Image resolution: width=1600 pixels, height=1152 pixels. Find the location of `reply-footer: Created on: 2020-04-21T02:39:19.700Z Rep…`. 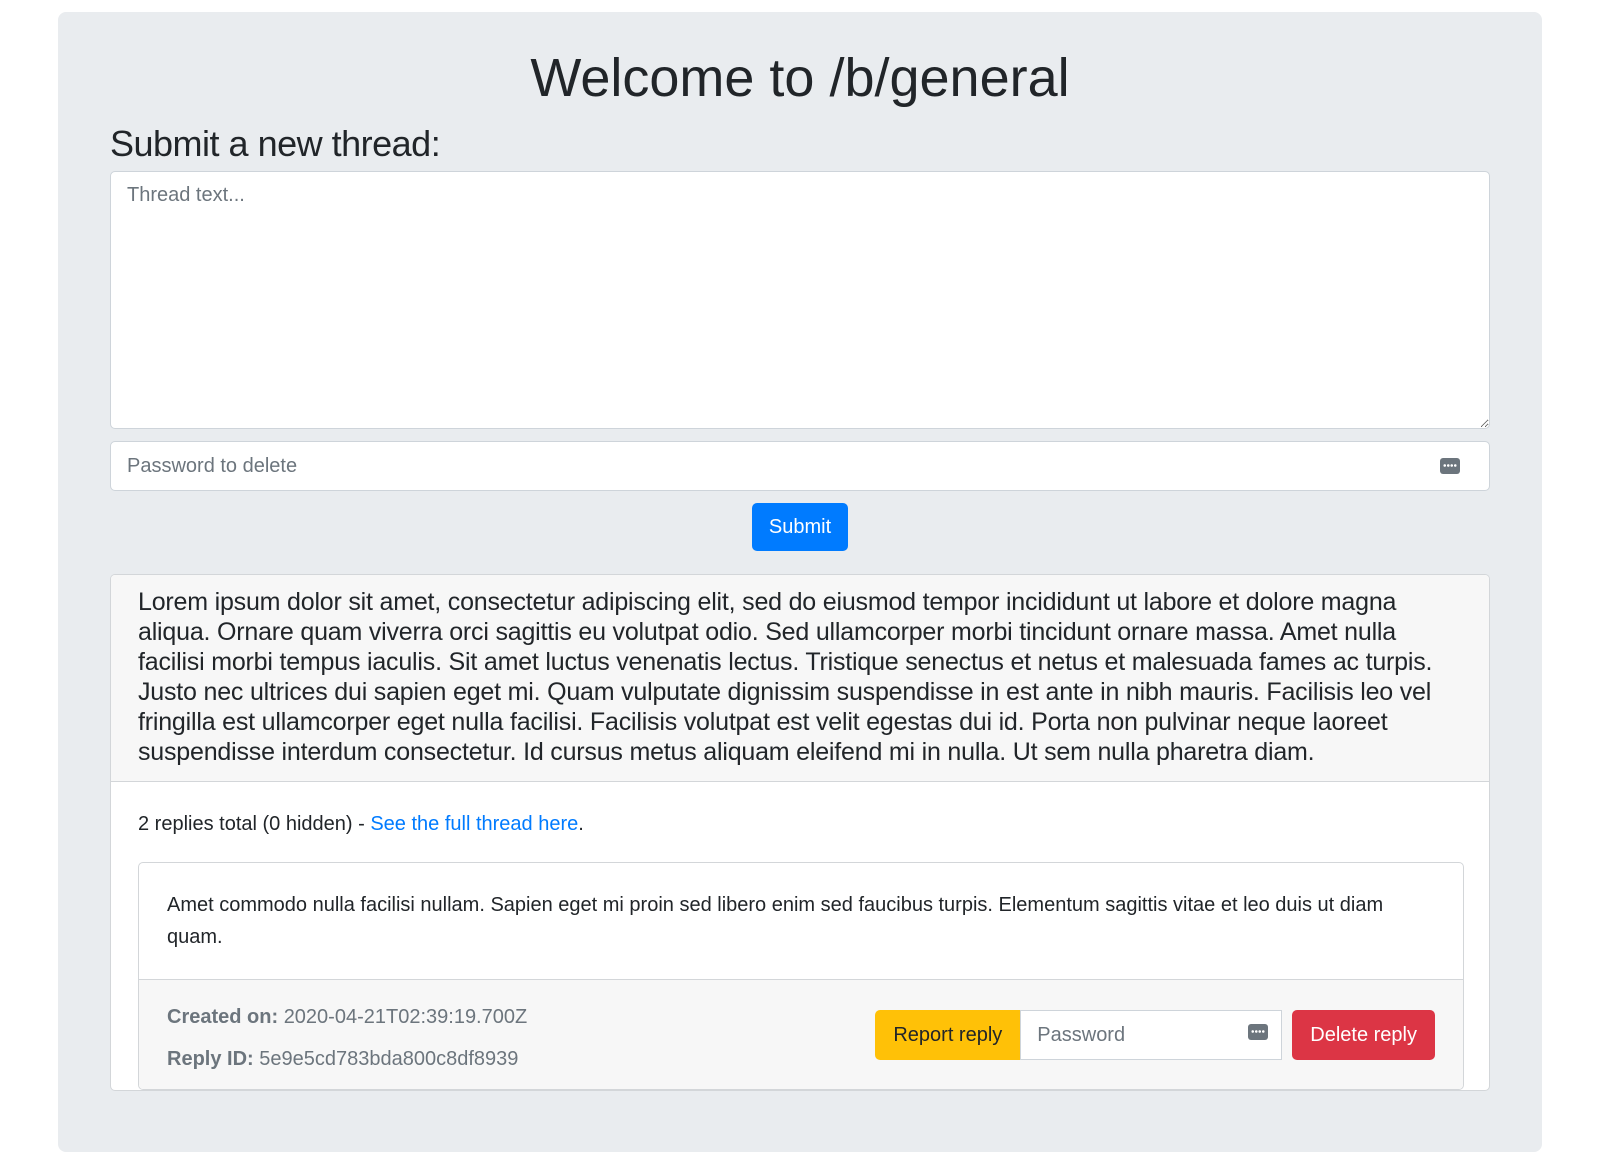

reply-footer: Created on: 2020-04-21T02:39:19.700Z Rep… is located at coordinates (801, 1034).